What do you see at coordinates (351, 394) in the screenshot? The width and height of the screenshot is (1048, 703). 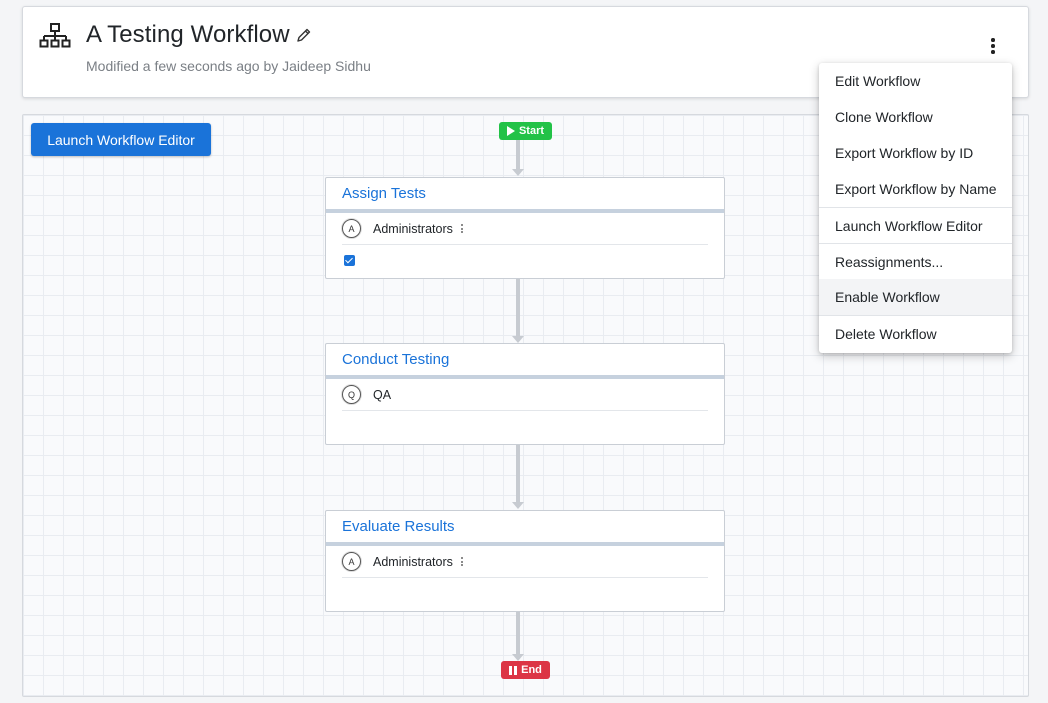 I see `avatar: Q` at bounding box center [351, 394].